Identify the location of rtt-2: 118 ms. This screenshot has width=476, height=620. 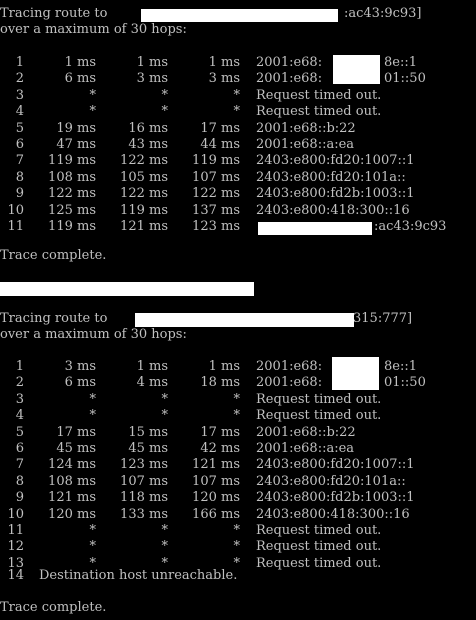
(144, 498).